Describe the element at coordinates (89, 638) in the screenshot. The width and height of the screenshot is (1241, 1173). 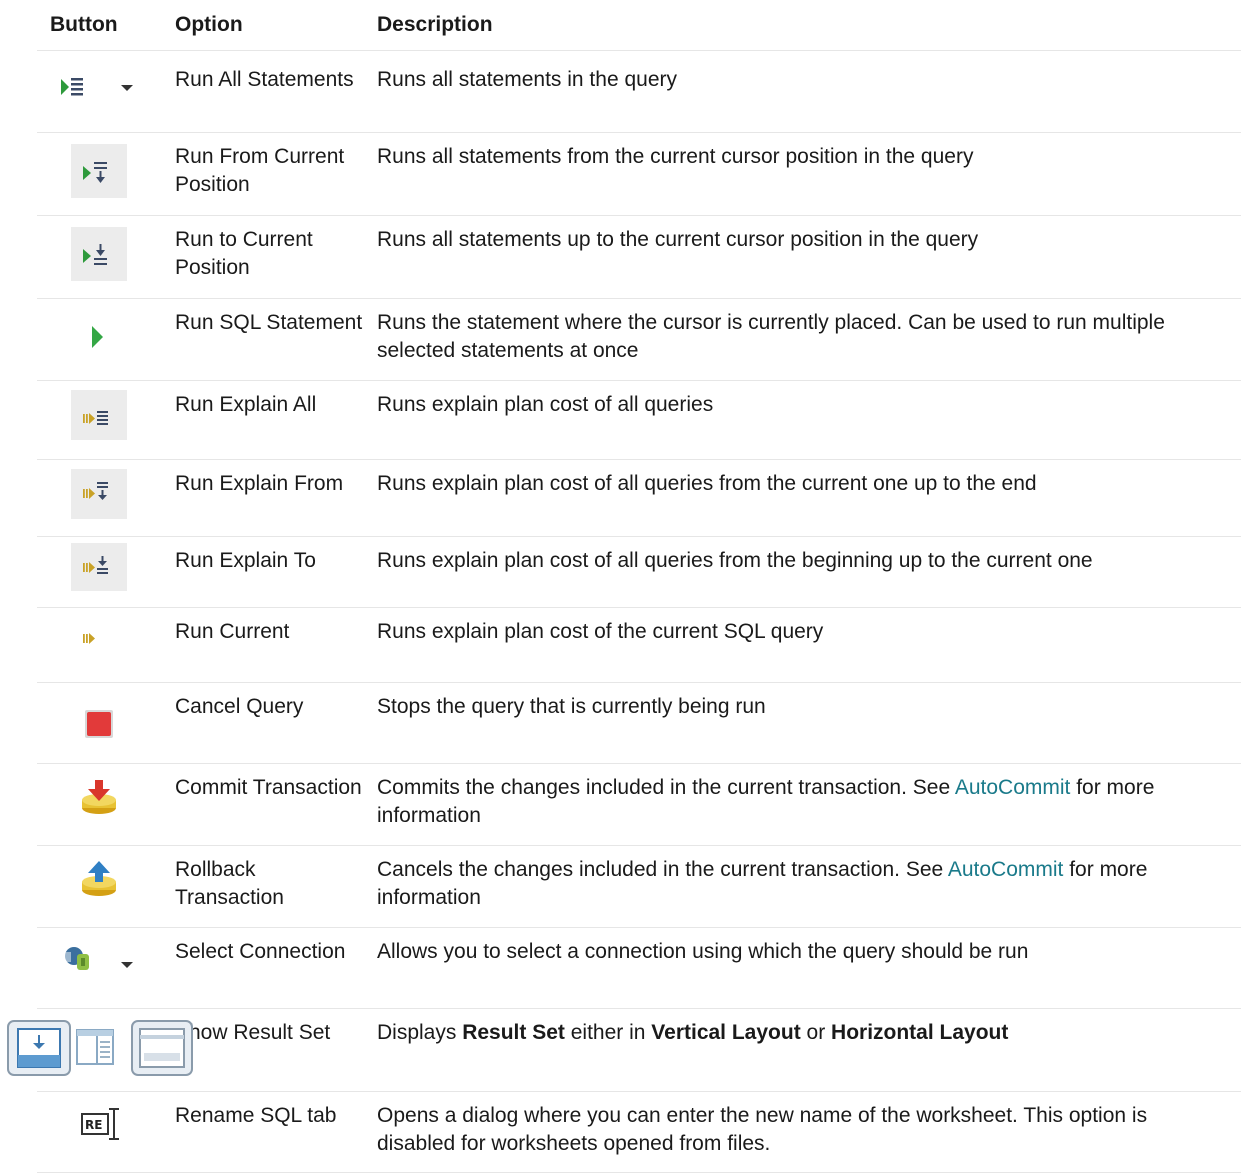
I see `run-current-explain-icon` at that location.